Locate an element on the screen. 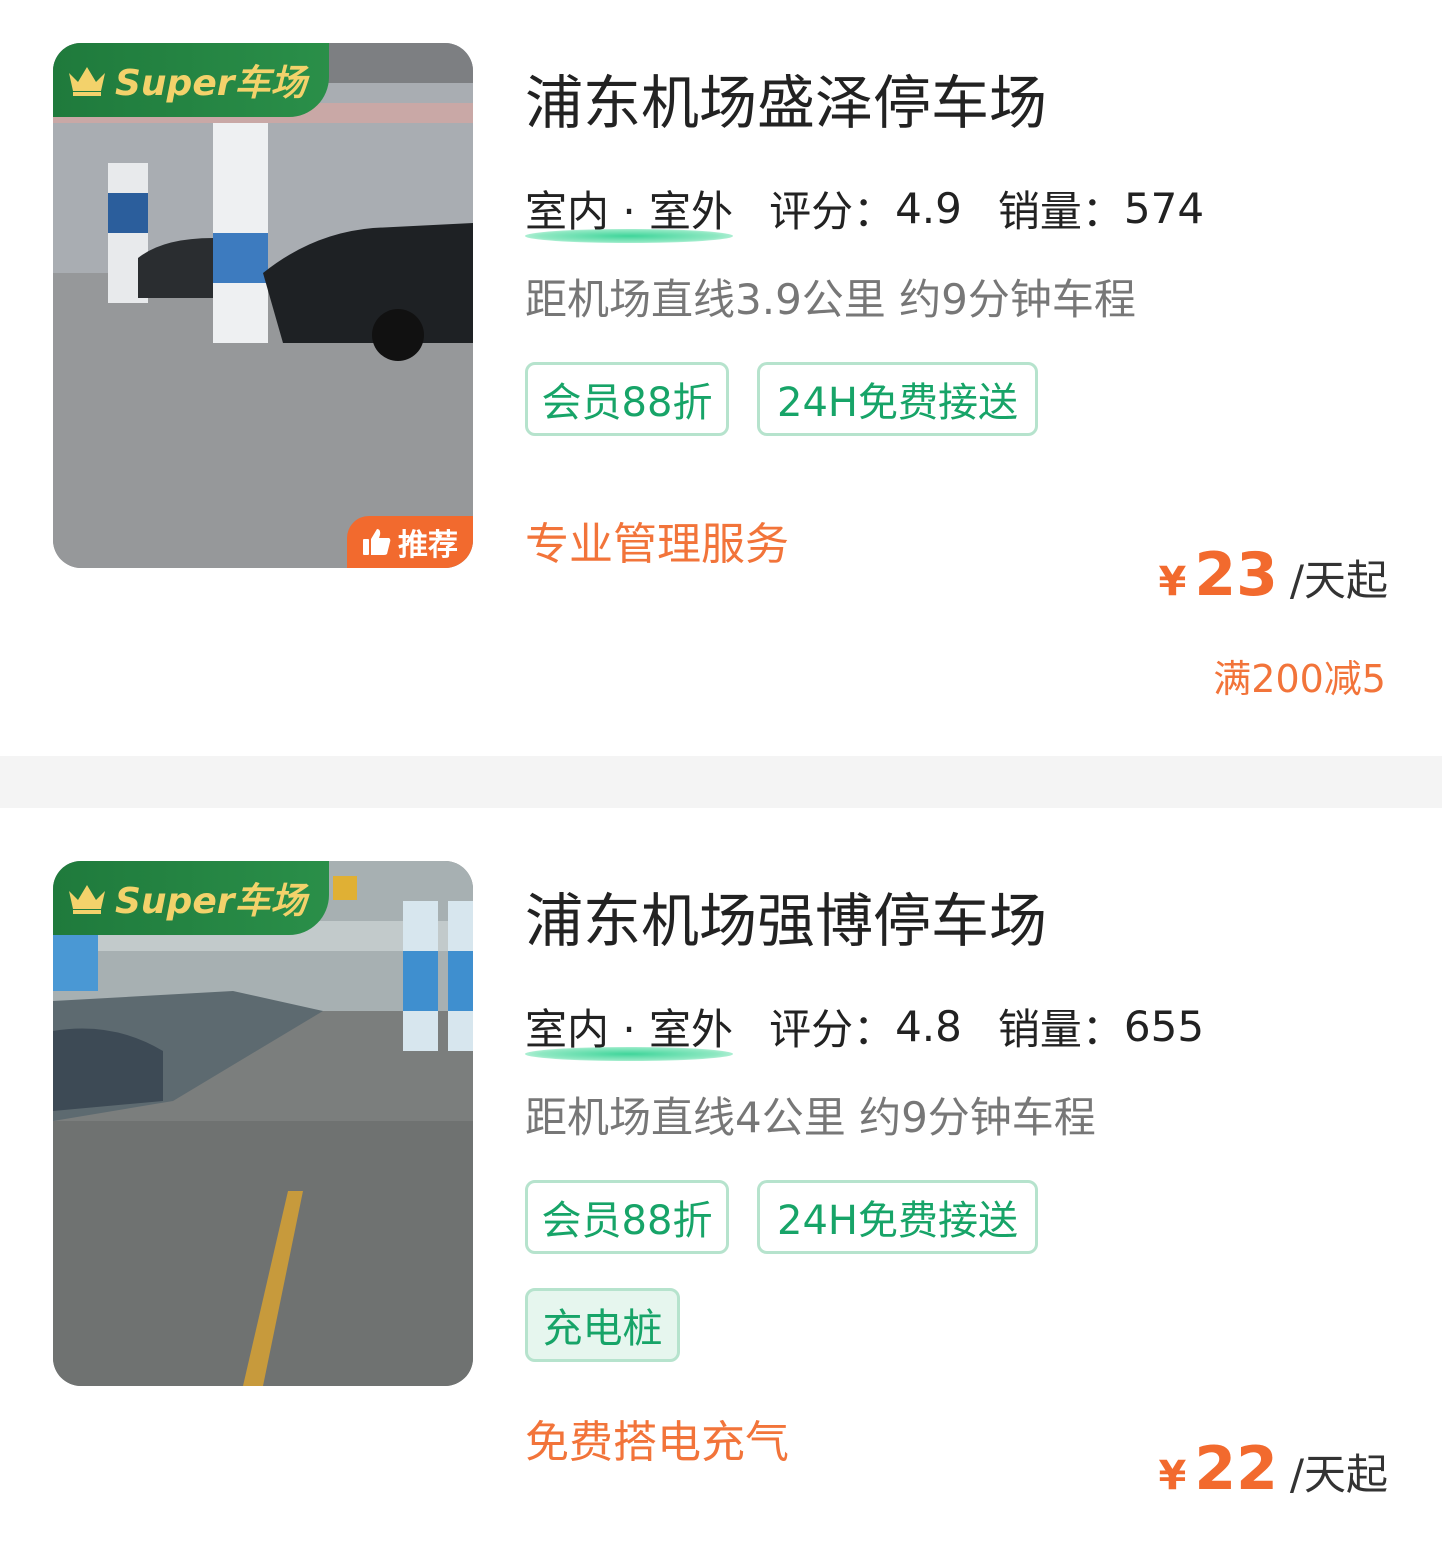 This screenshot has width=1442, height=1561. price: ¥ 23 /天起 is located at coordinates (1274, 575).